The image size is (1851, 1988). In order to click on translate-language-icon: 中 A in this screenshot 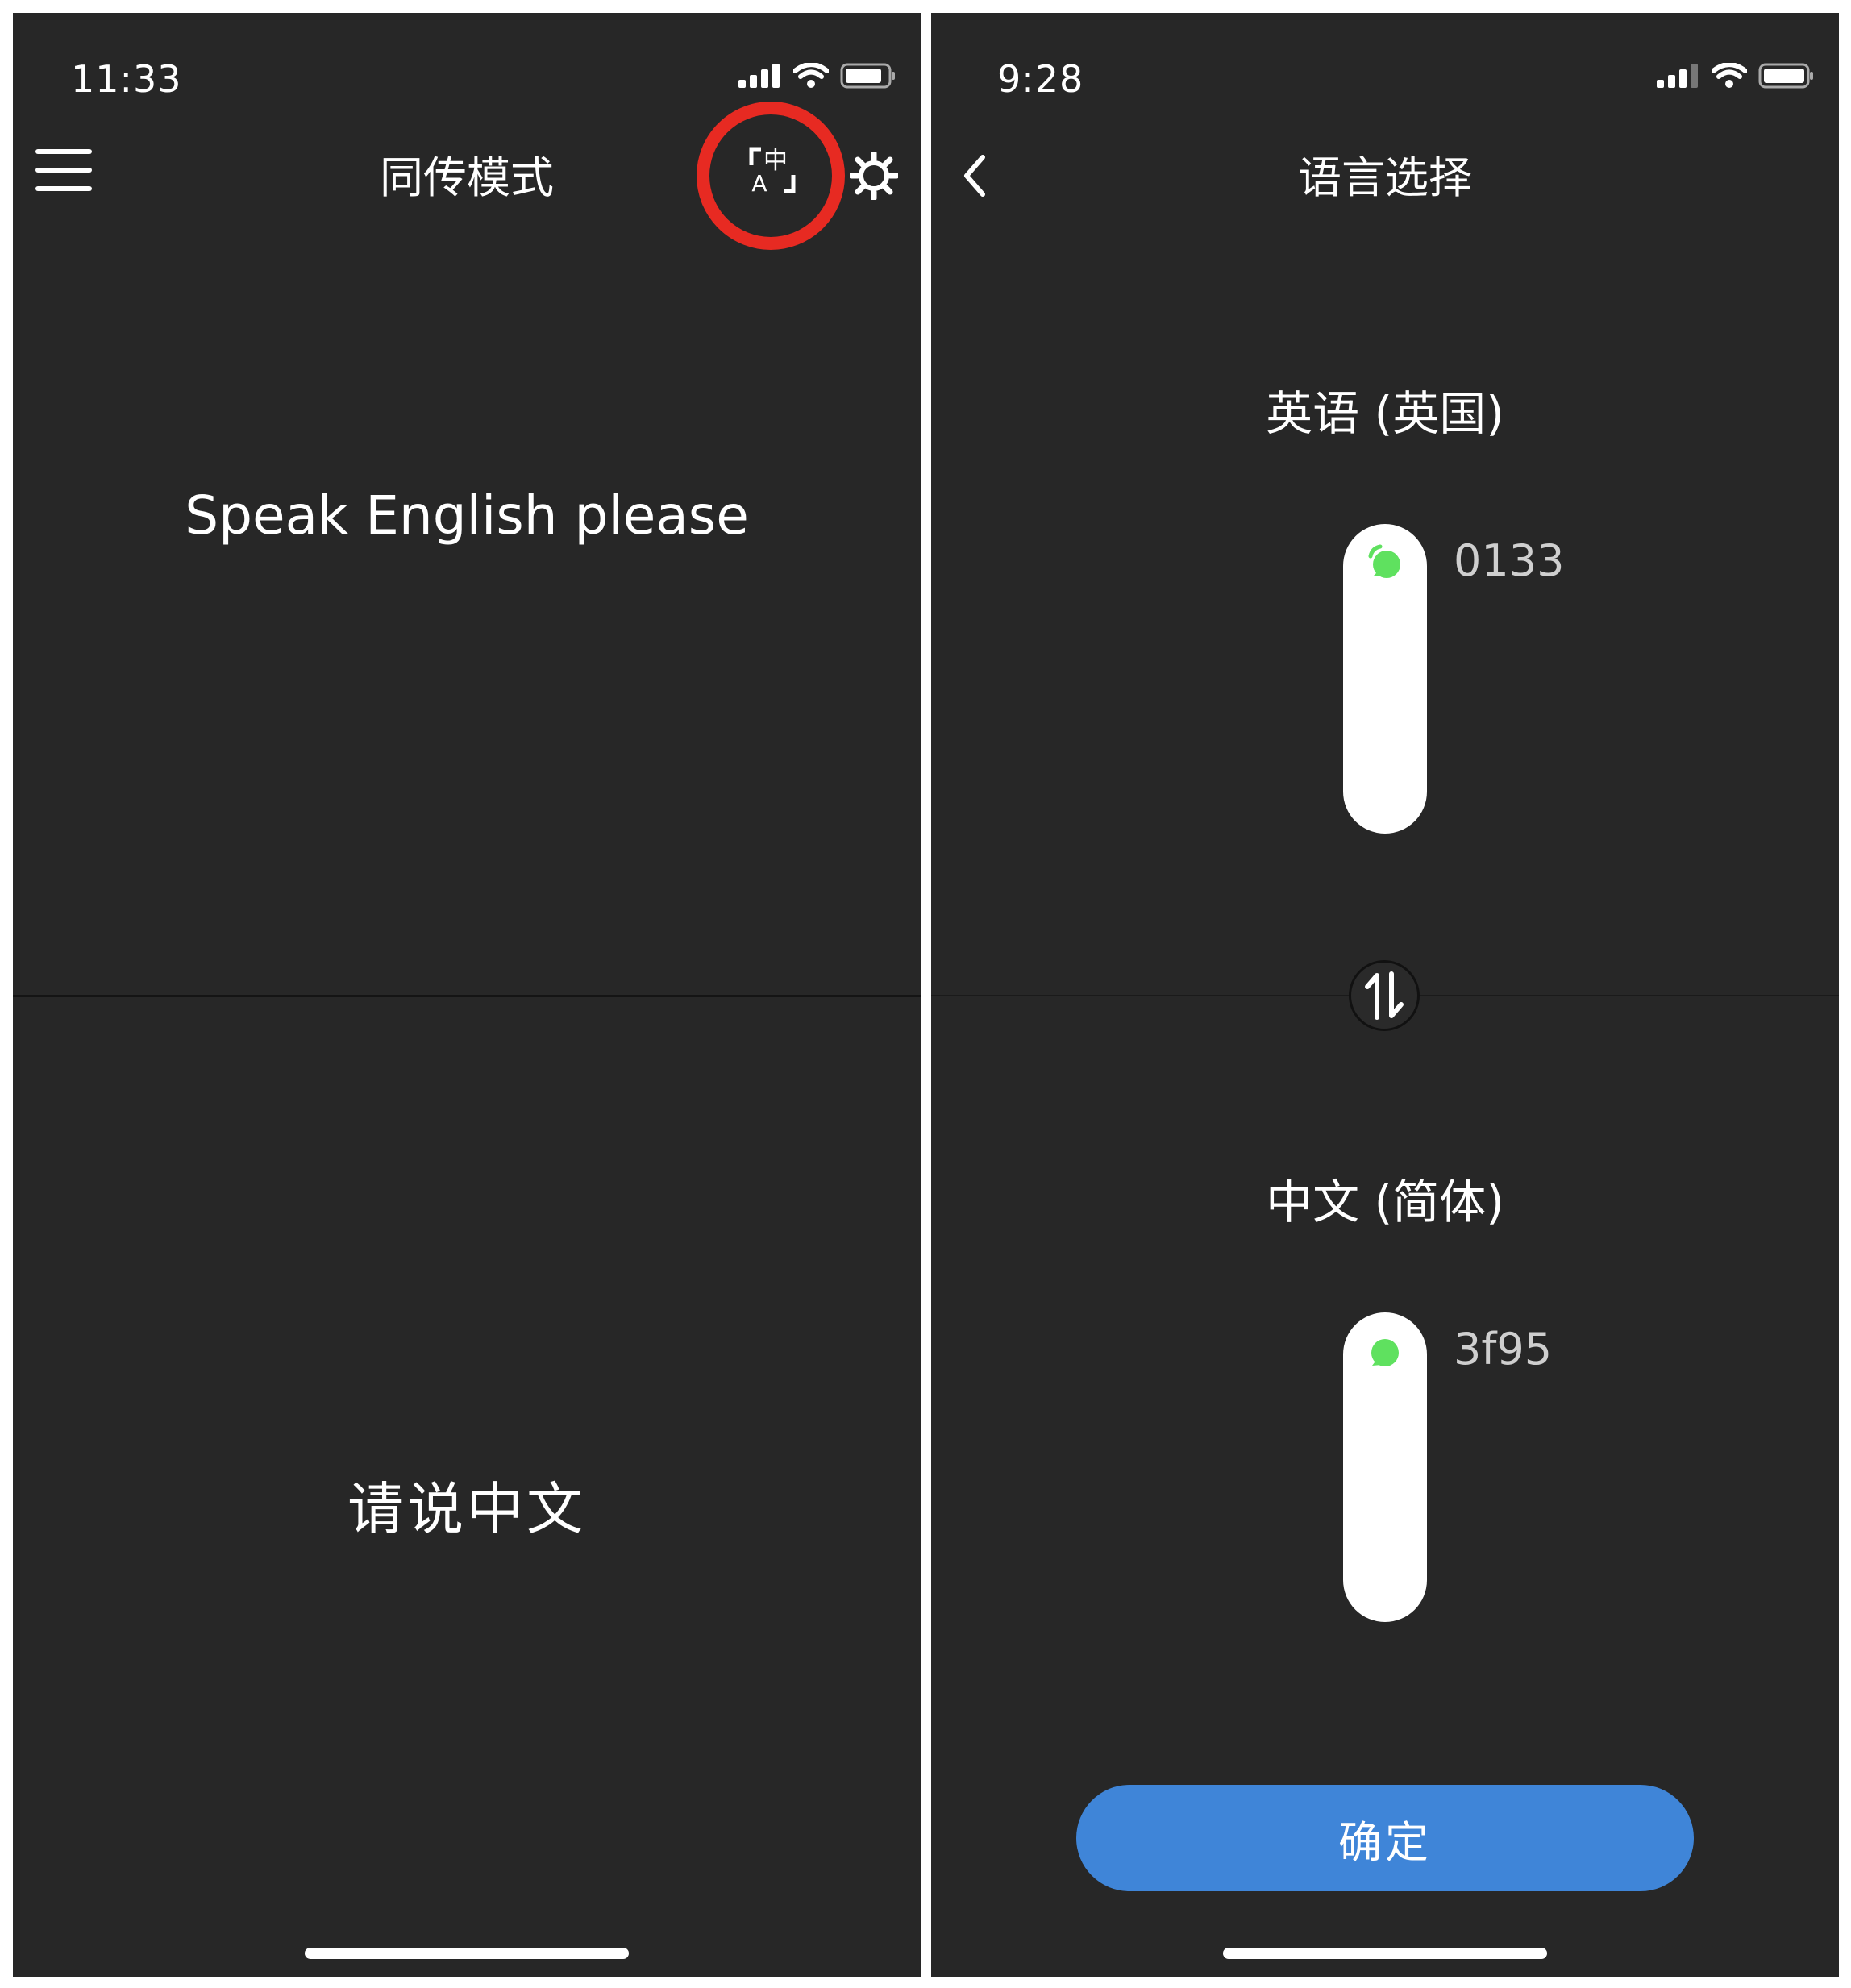, I will do `click(772, 170)`.